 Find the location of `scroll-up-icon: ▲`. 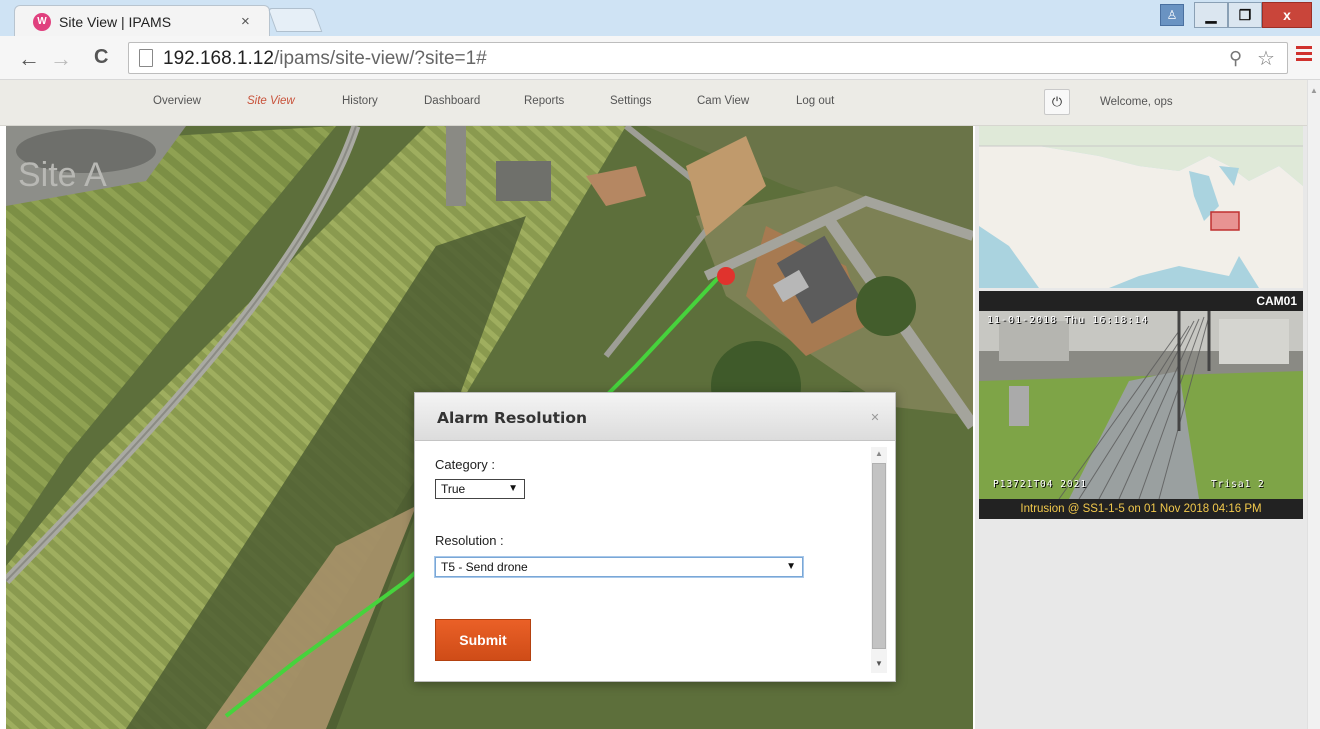

scroll-up-icon: ▲ is located at coordinates (879, 453).